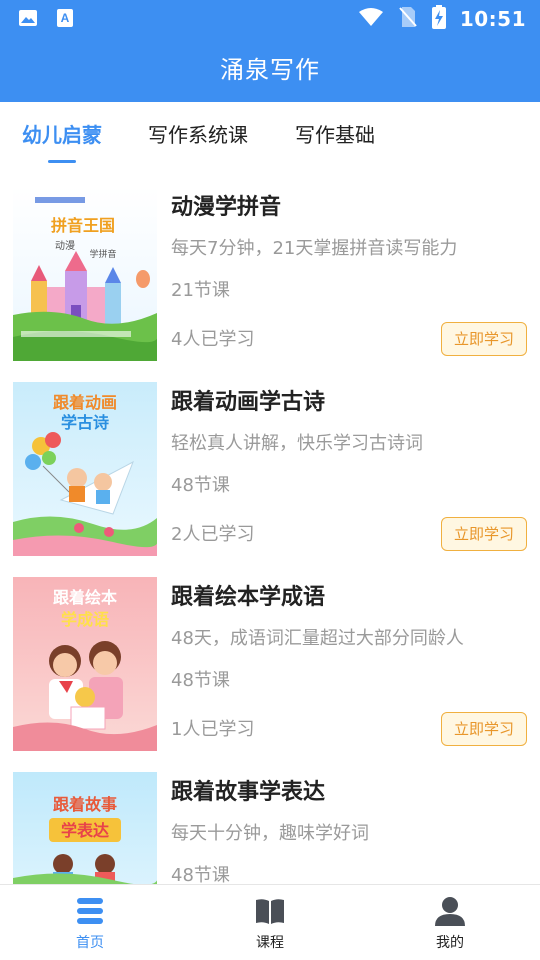  What do you see at coordinates (408, 19) in the screenshot?
I see `no-sim-icon` at bounding box center [408, 19].